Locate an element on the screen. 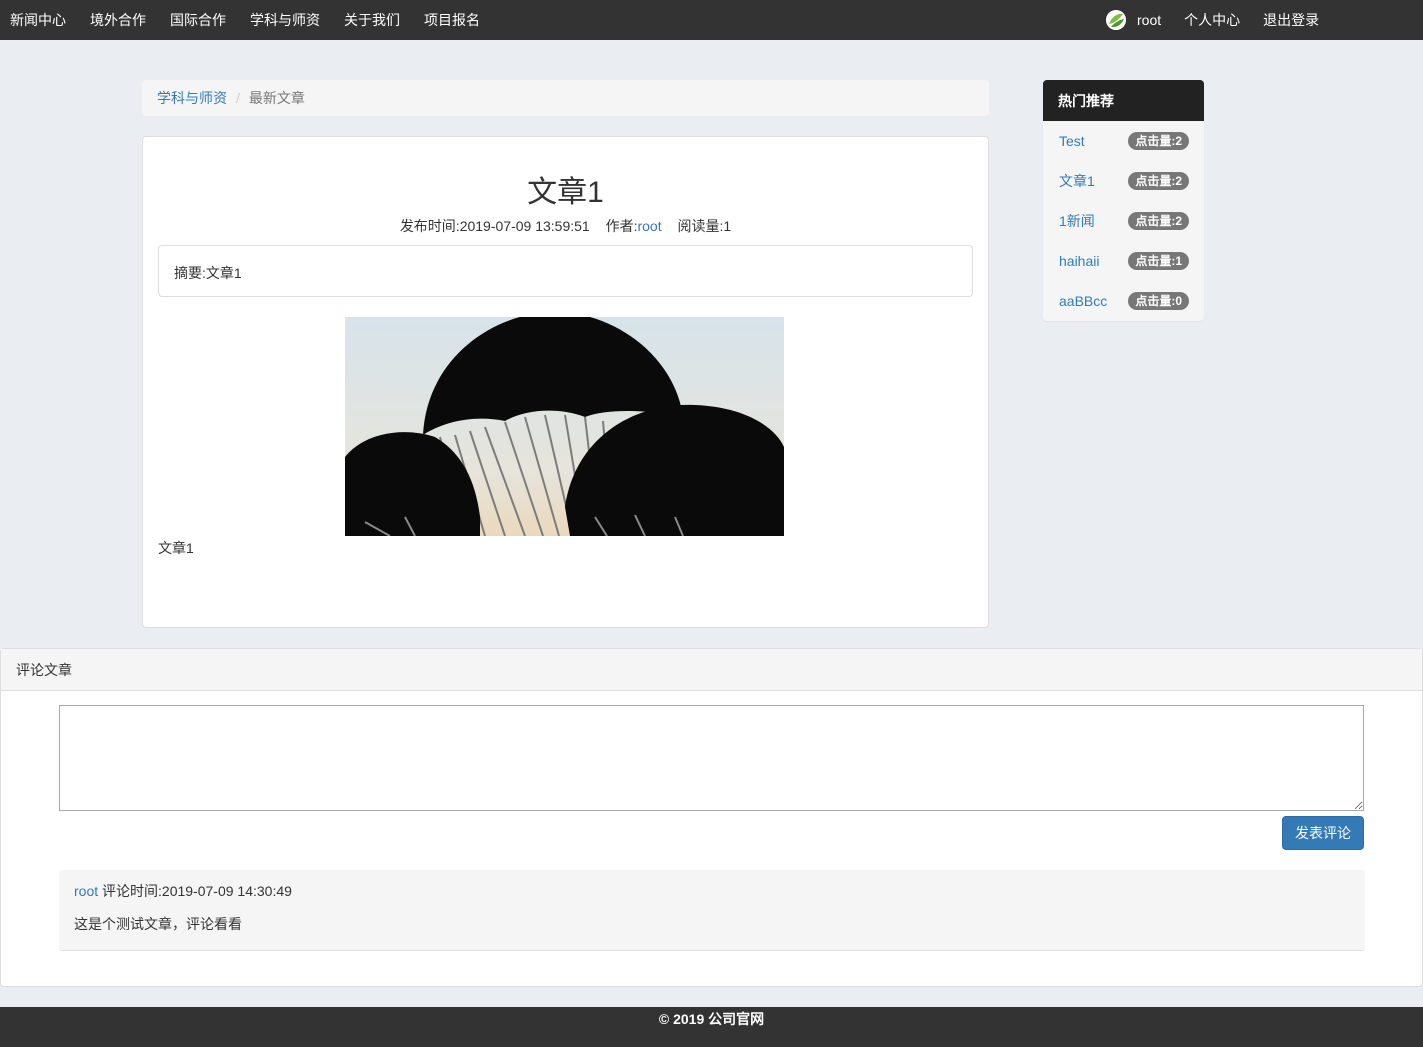 This screenshot has width=1423, height=1047. list-item: 1新闻 点击量:2 is located at coordinates (1123, 221).